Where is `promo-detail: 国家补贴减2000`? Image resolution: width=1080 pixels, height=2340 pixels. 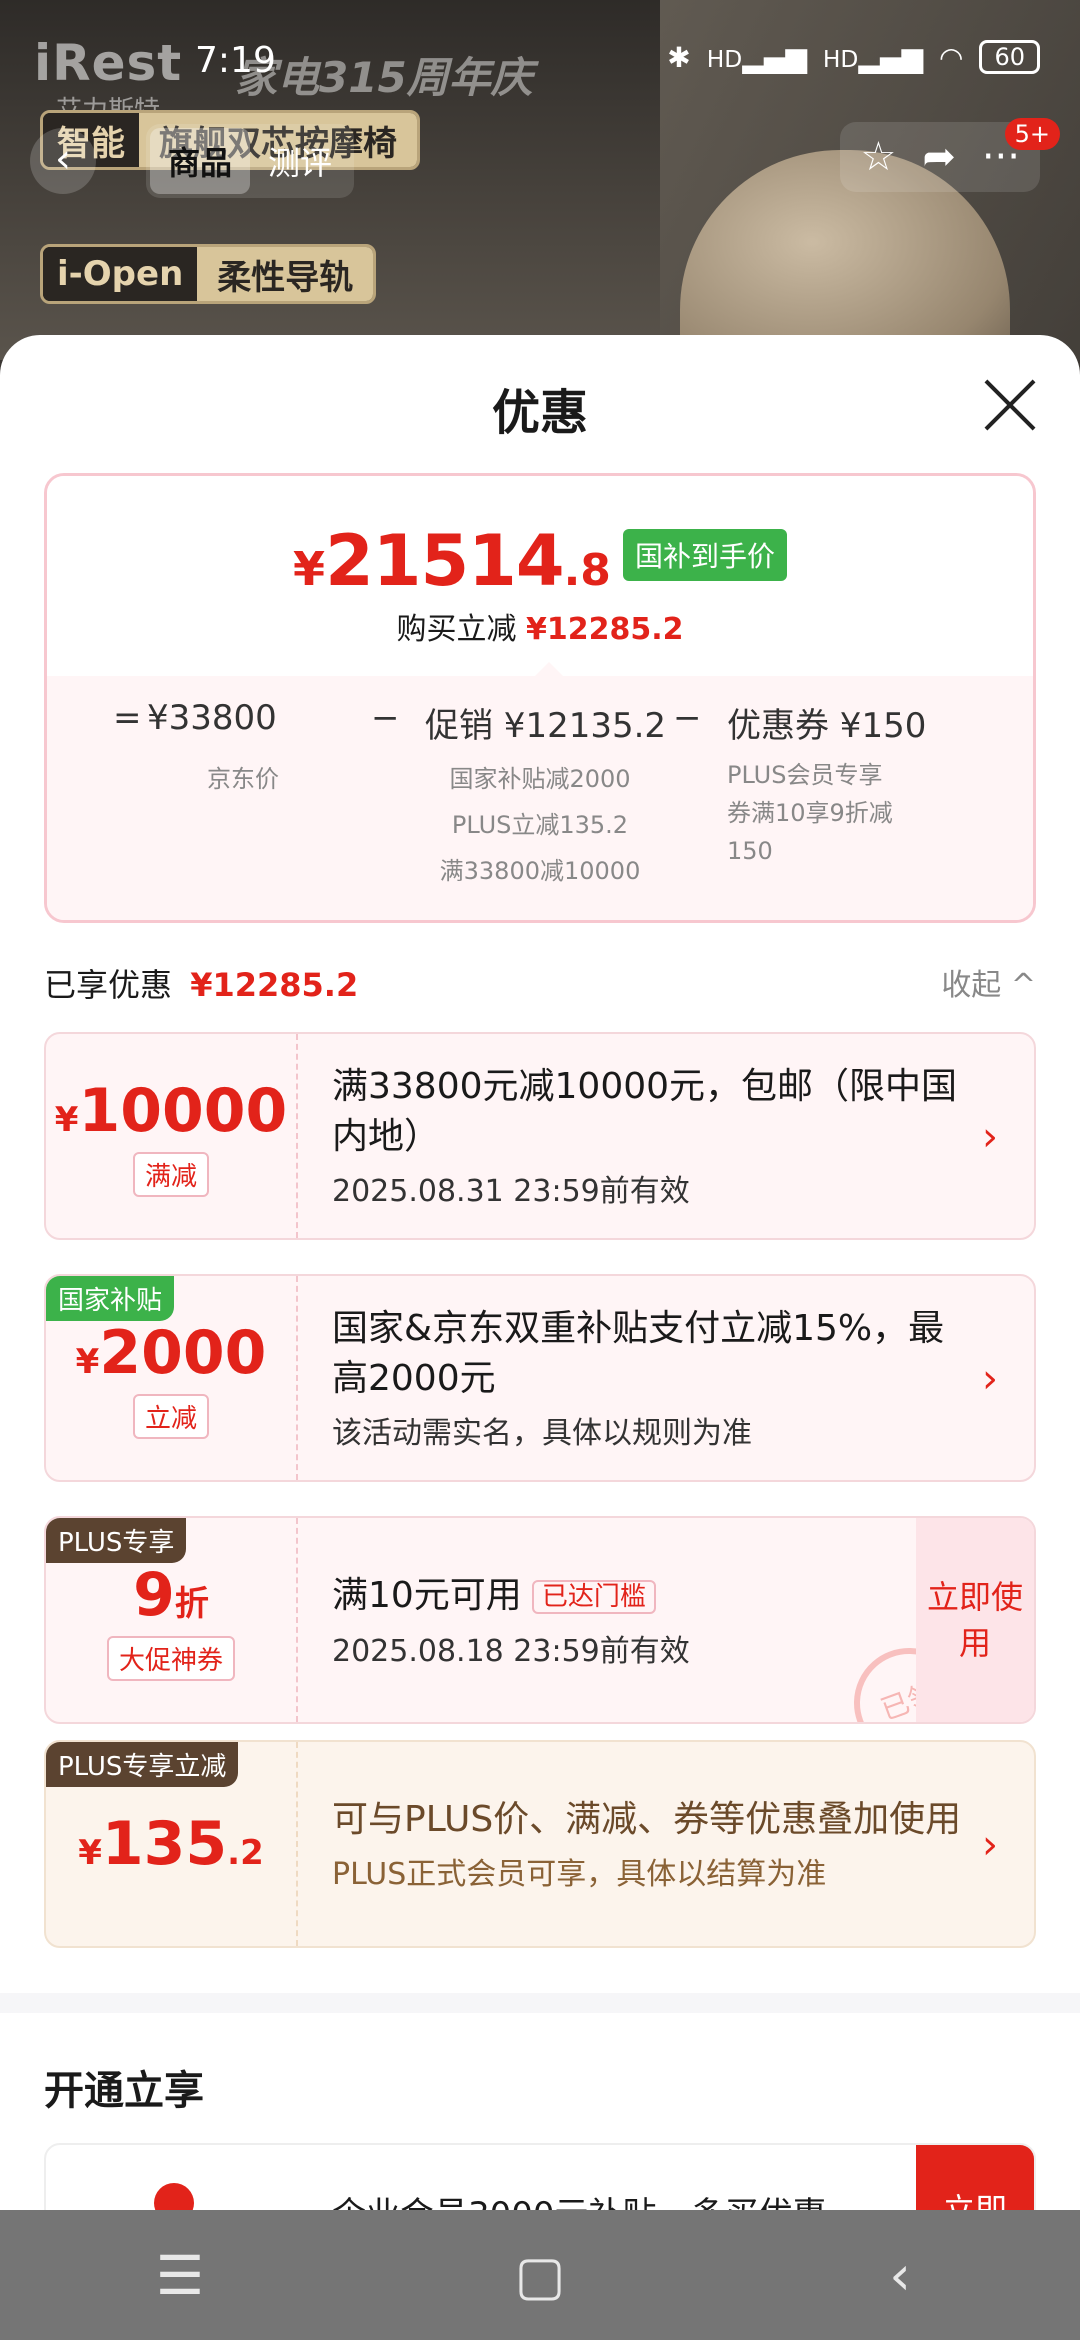
promo-detail: 国家补贴减2000 is located at coordinates (540, 779).